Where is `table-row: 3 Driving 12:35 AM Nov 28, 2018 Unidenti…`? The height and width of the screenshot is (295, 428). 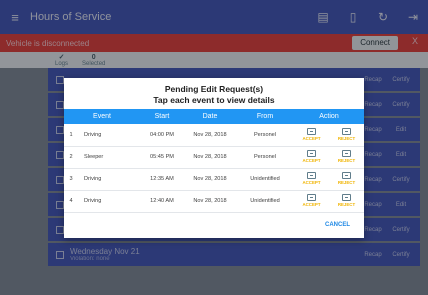 table-row: 3 Driving 12:35 AM Nov 28, 2018 Unidenti… is located at coordinates (214, 179).